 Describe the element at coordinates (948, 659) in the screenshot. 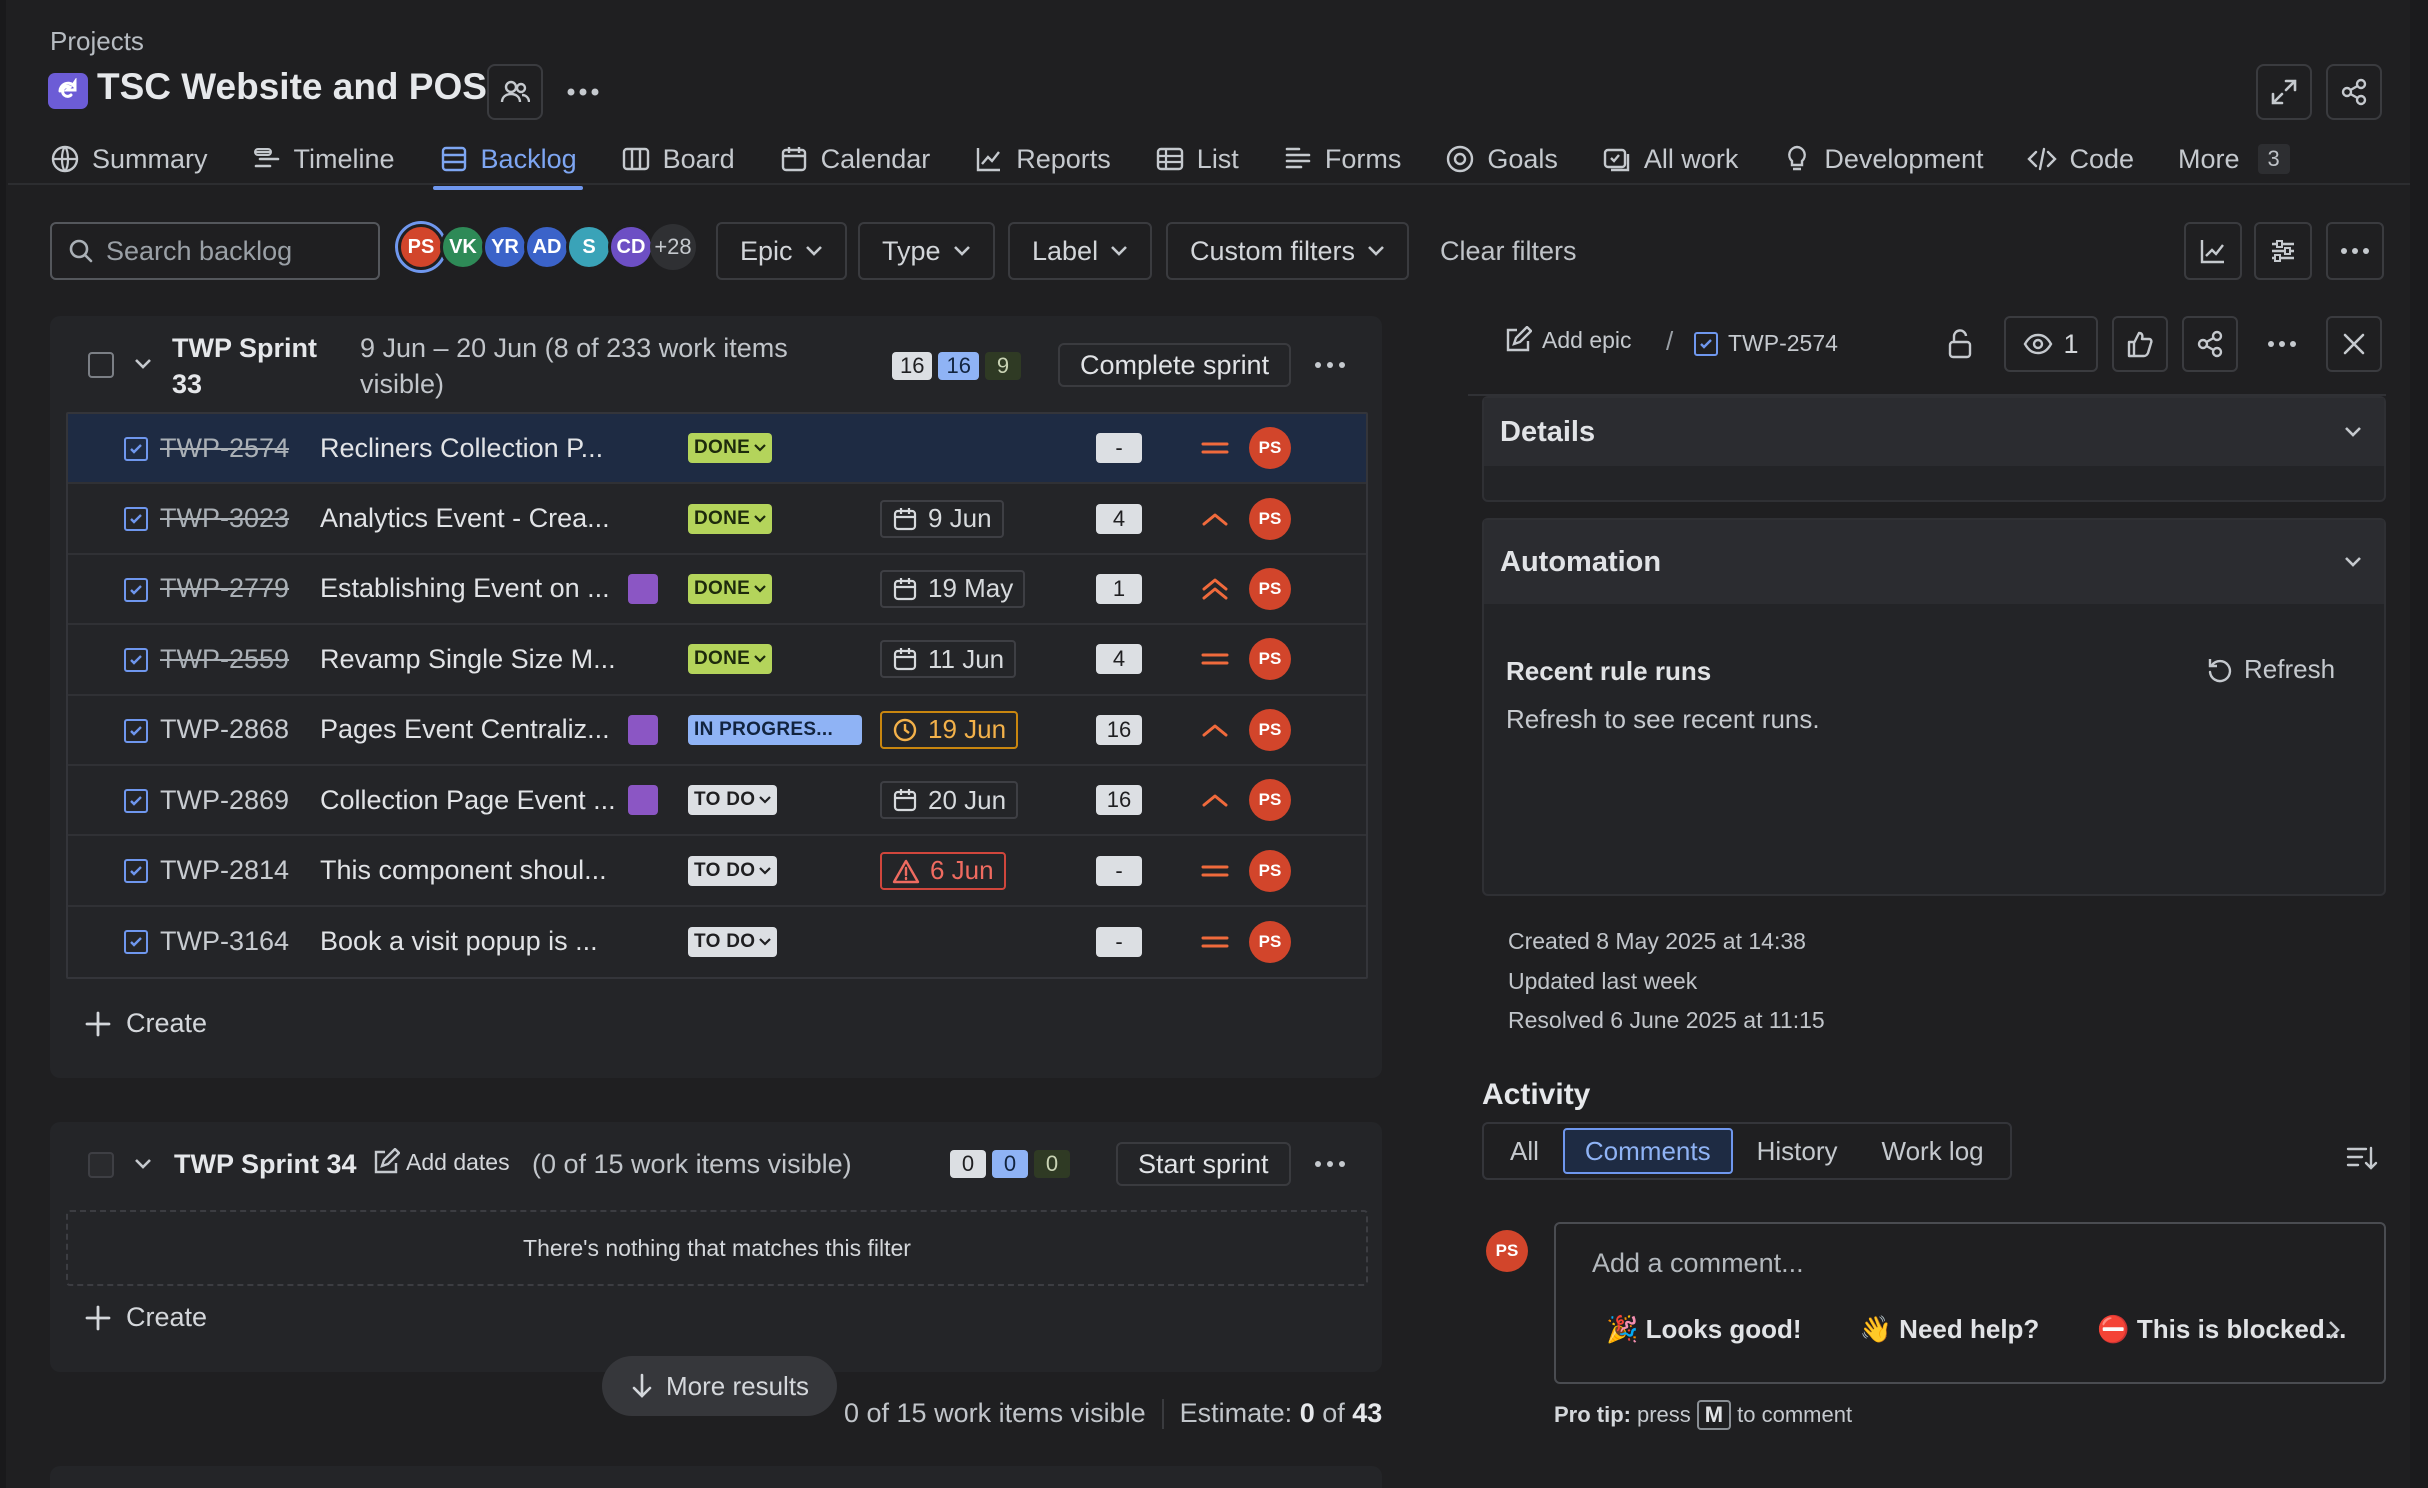

I see `due-date: 11 Jun` at that location.